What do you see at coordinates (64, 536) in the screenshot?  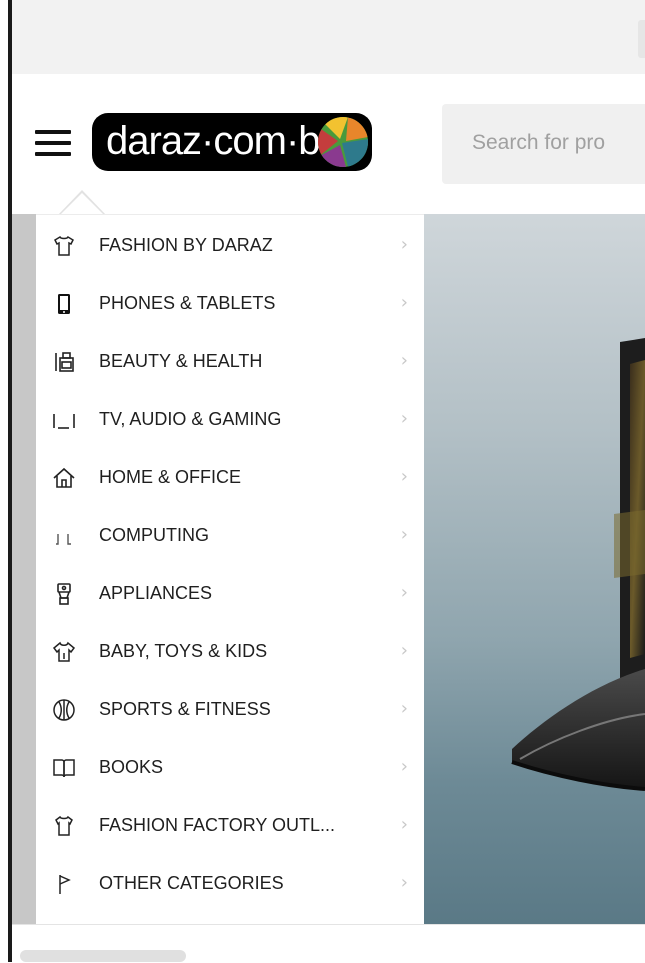 I see `computing-icon` at bounding box center [64, 536].